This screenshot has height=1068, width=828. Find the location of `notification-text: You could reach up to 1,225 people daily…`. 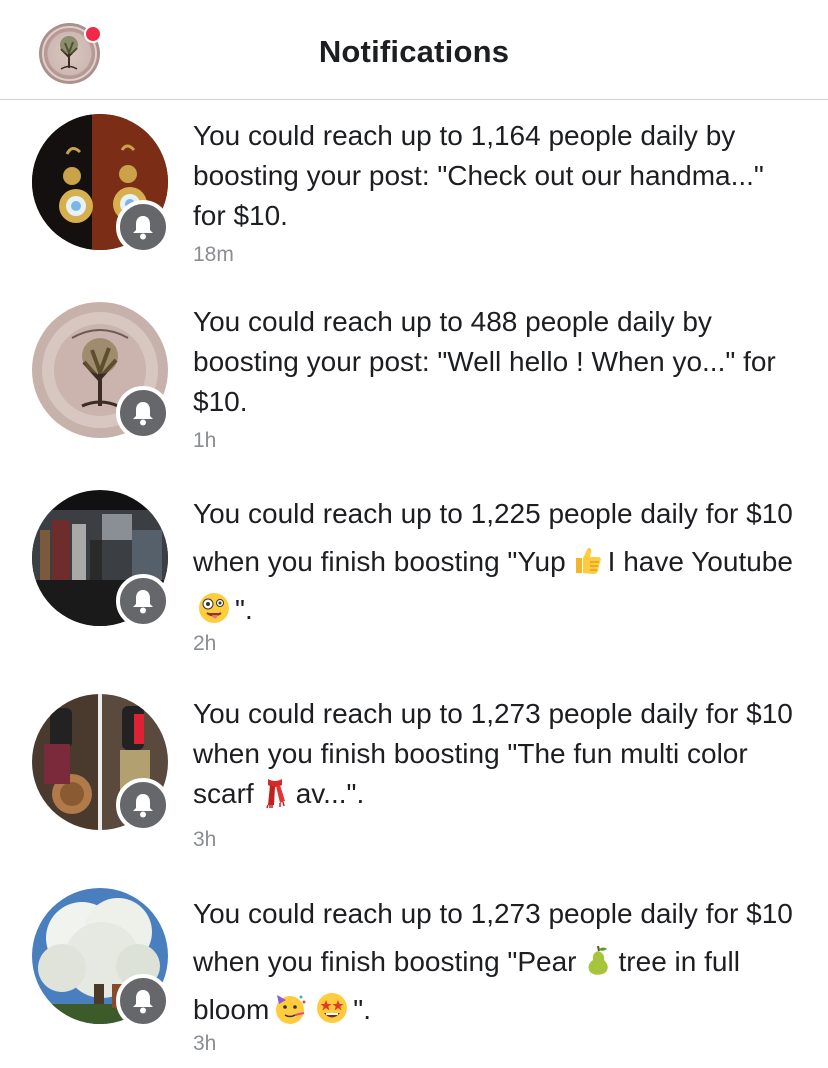

notification-text: You could reach up to 1,225 people daily… is located at coordinates (493, 562).